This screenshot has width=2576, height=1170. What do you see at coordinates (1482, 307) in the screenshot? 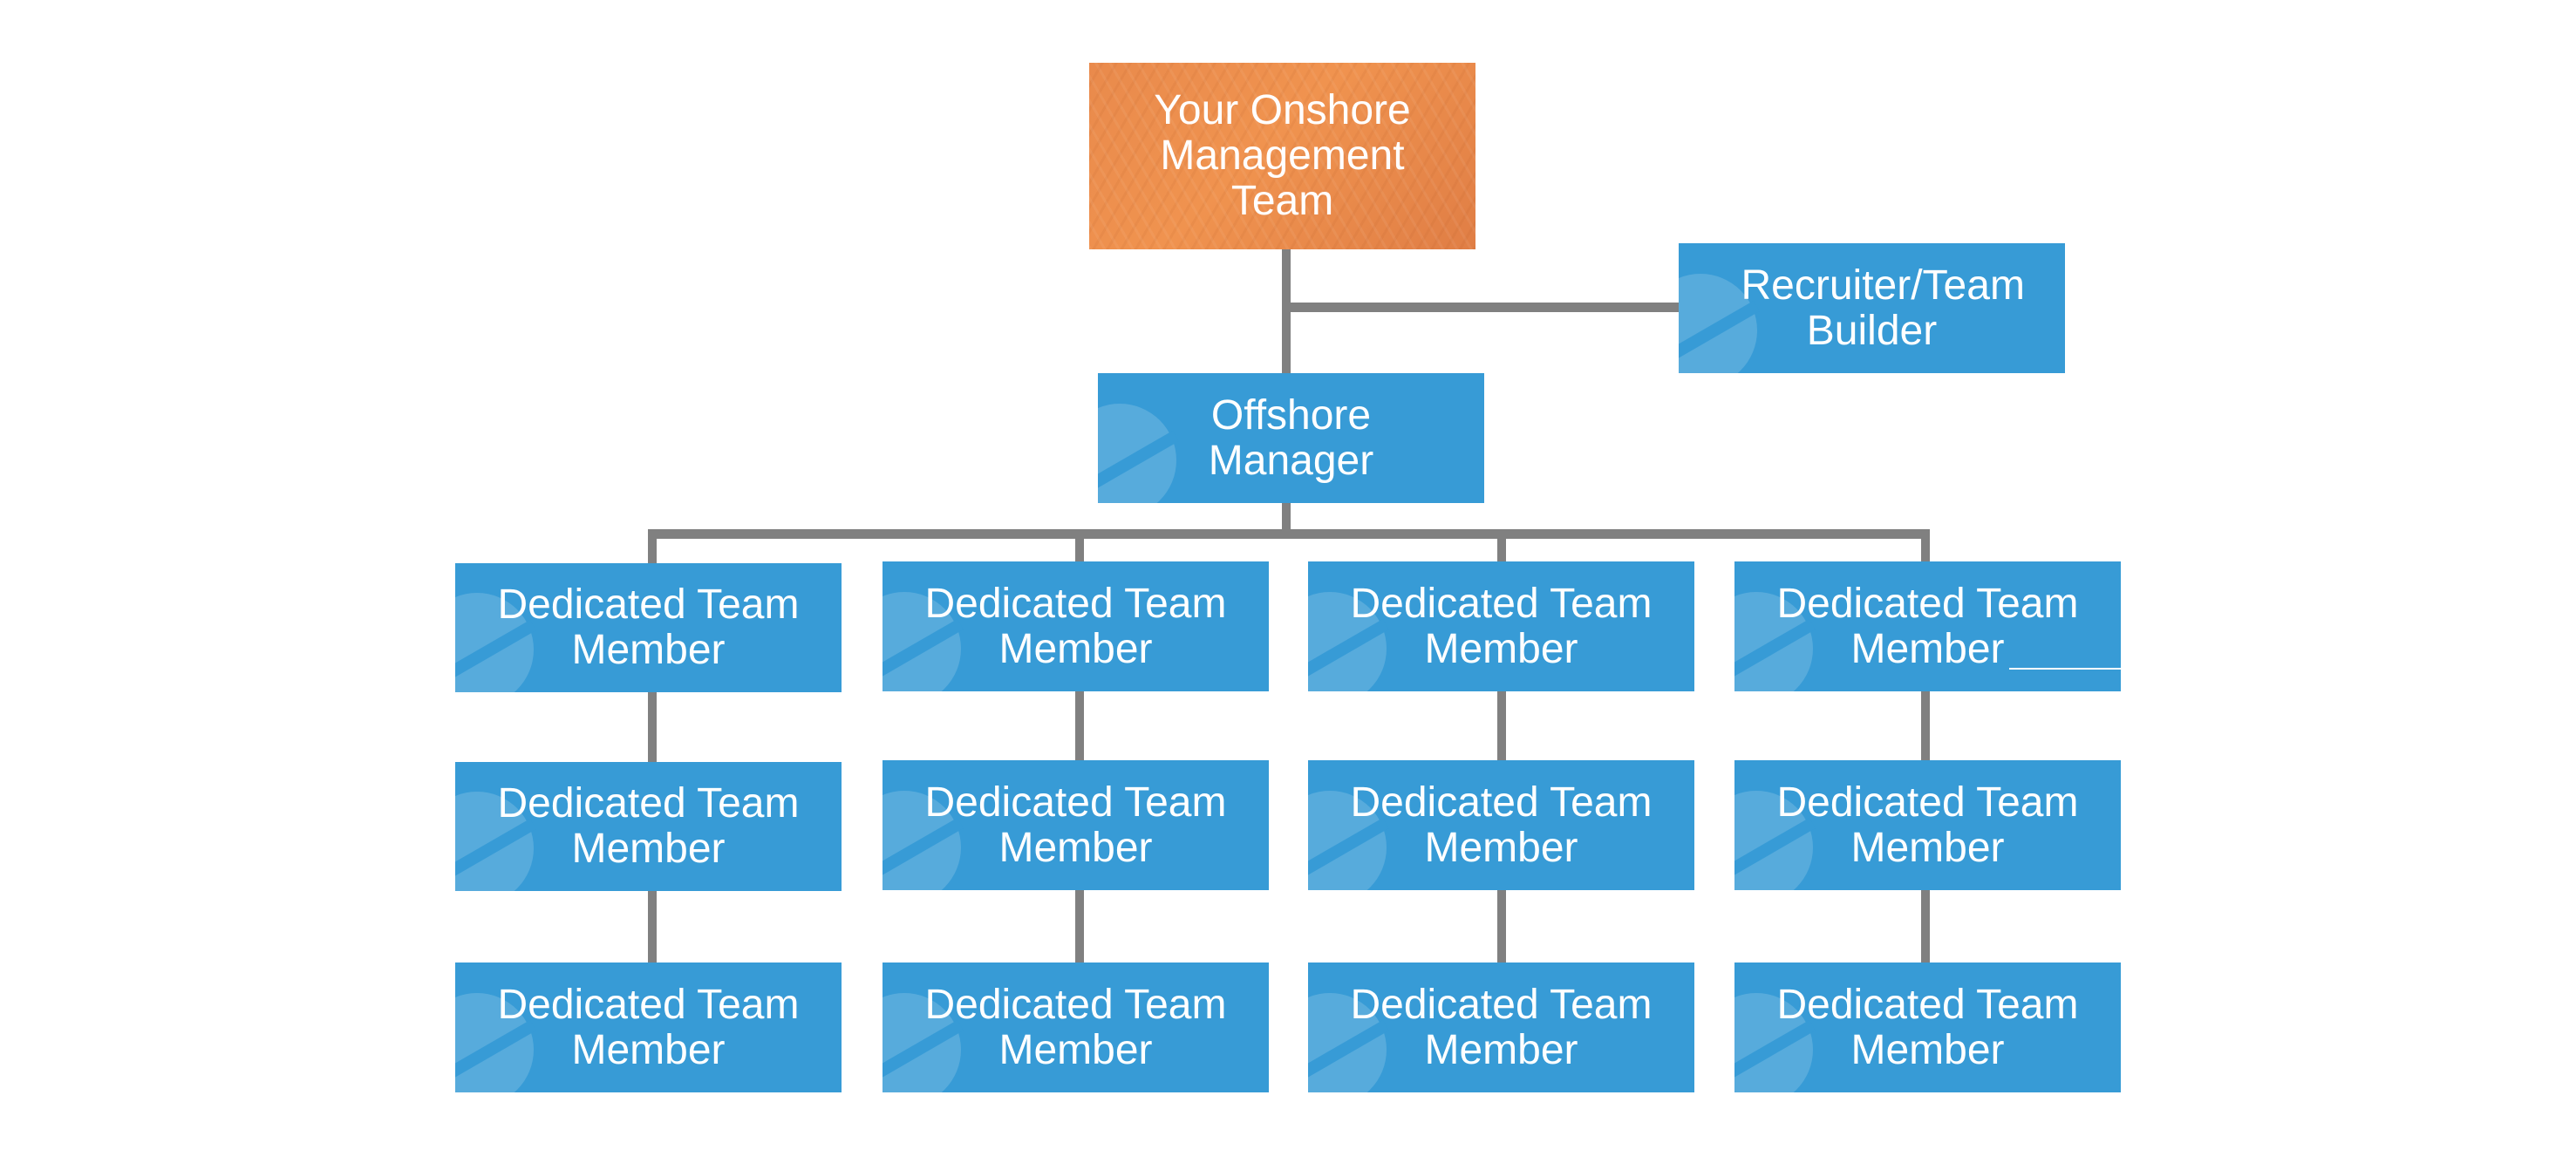
I see `connector-to-recruiter` at bounding box center [1482, 307].